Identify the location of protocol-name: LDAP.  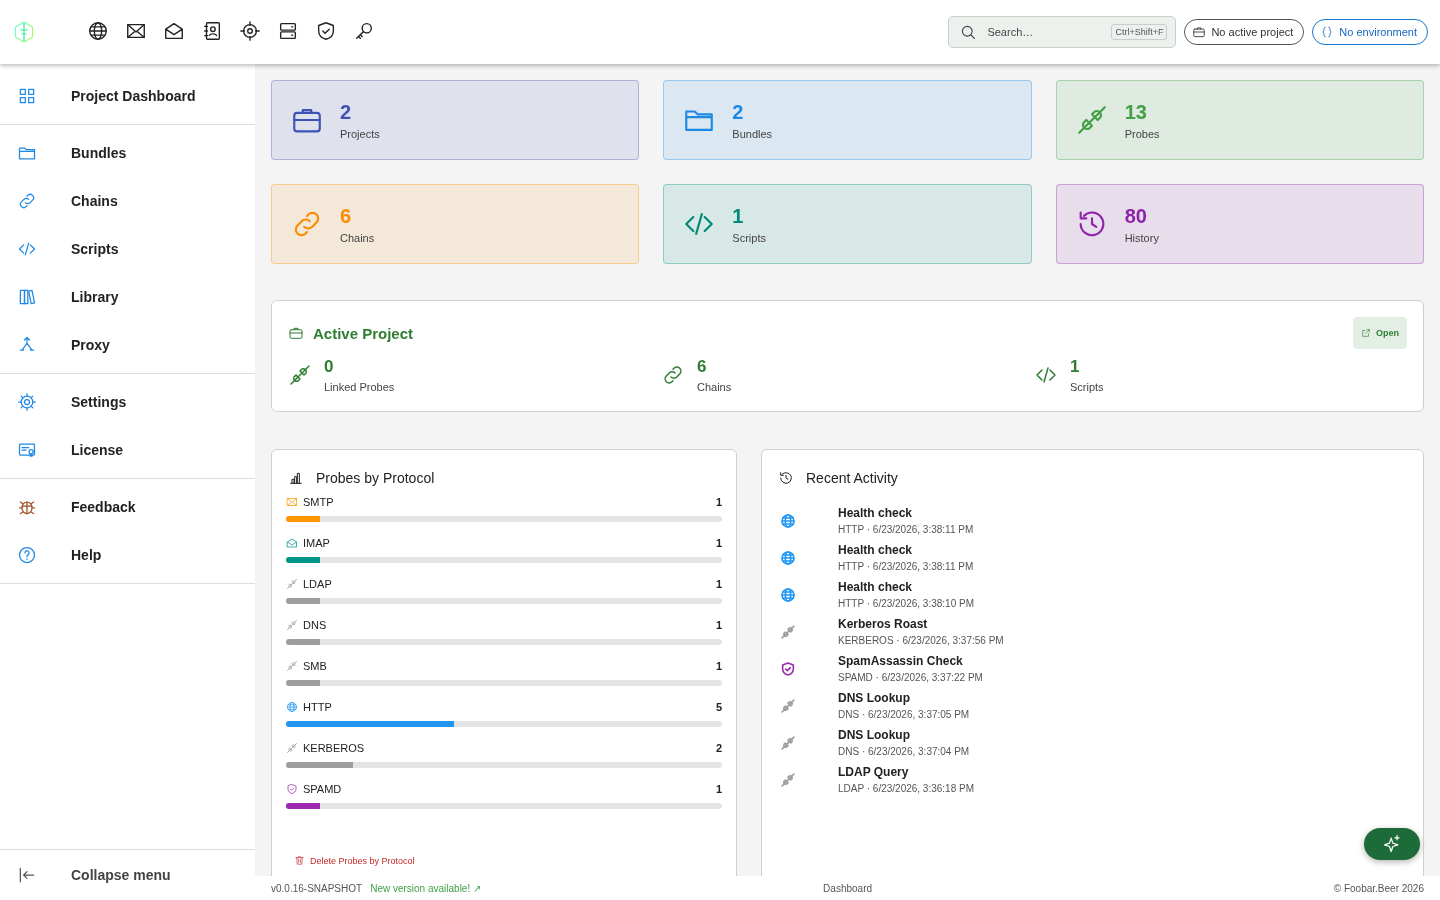
(318, 584).